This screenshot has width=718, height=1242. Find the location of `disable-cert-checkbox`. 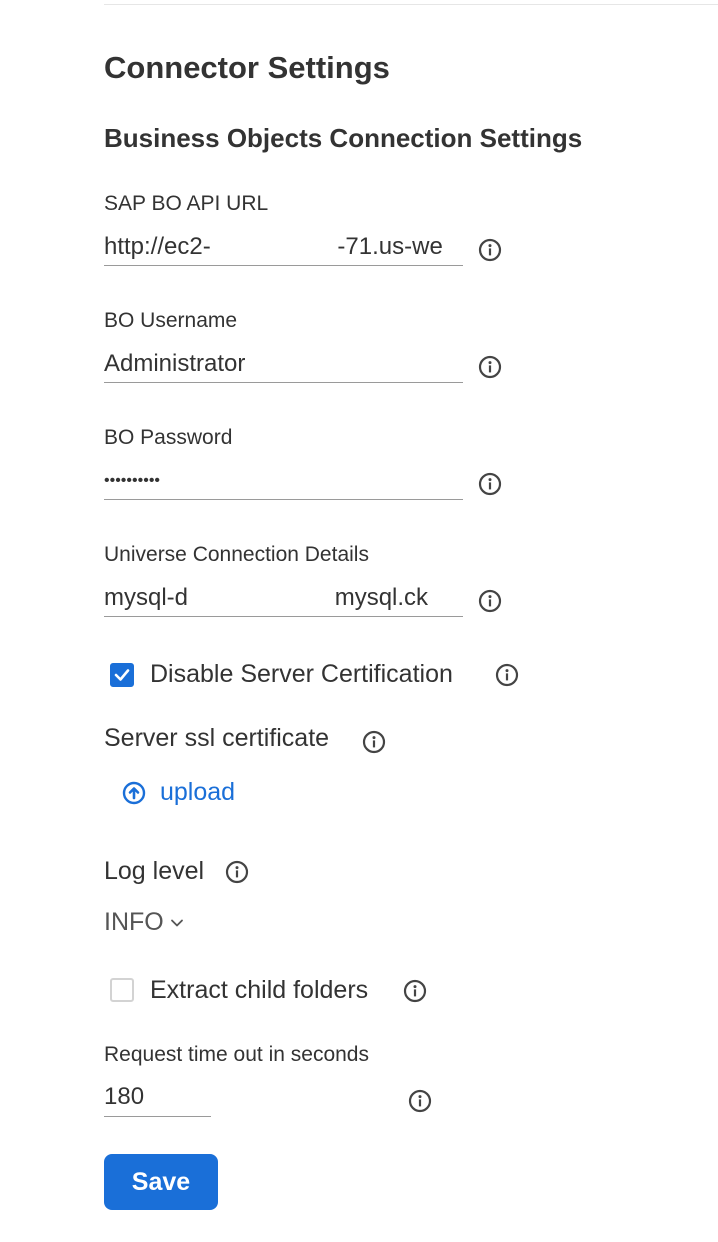

disable-cert-checkbox is located at coordinates (122, 675).